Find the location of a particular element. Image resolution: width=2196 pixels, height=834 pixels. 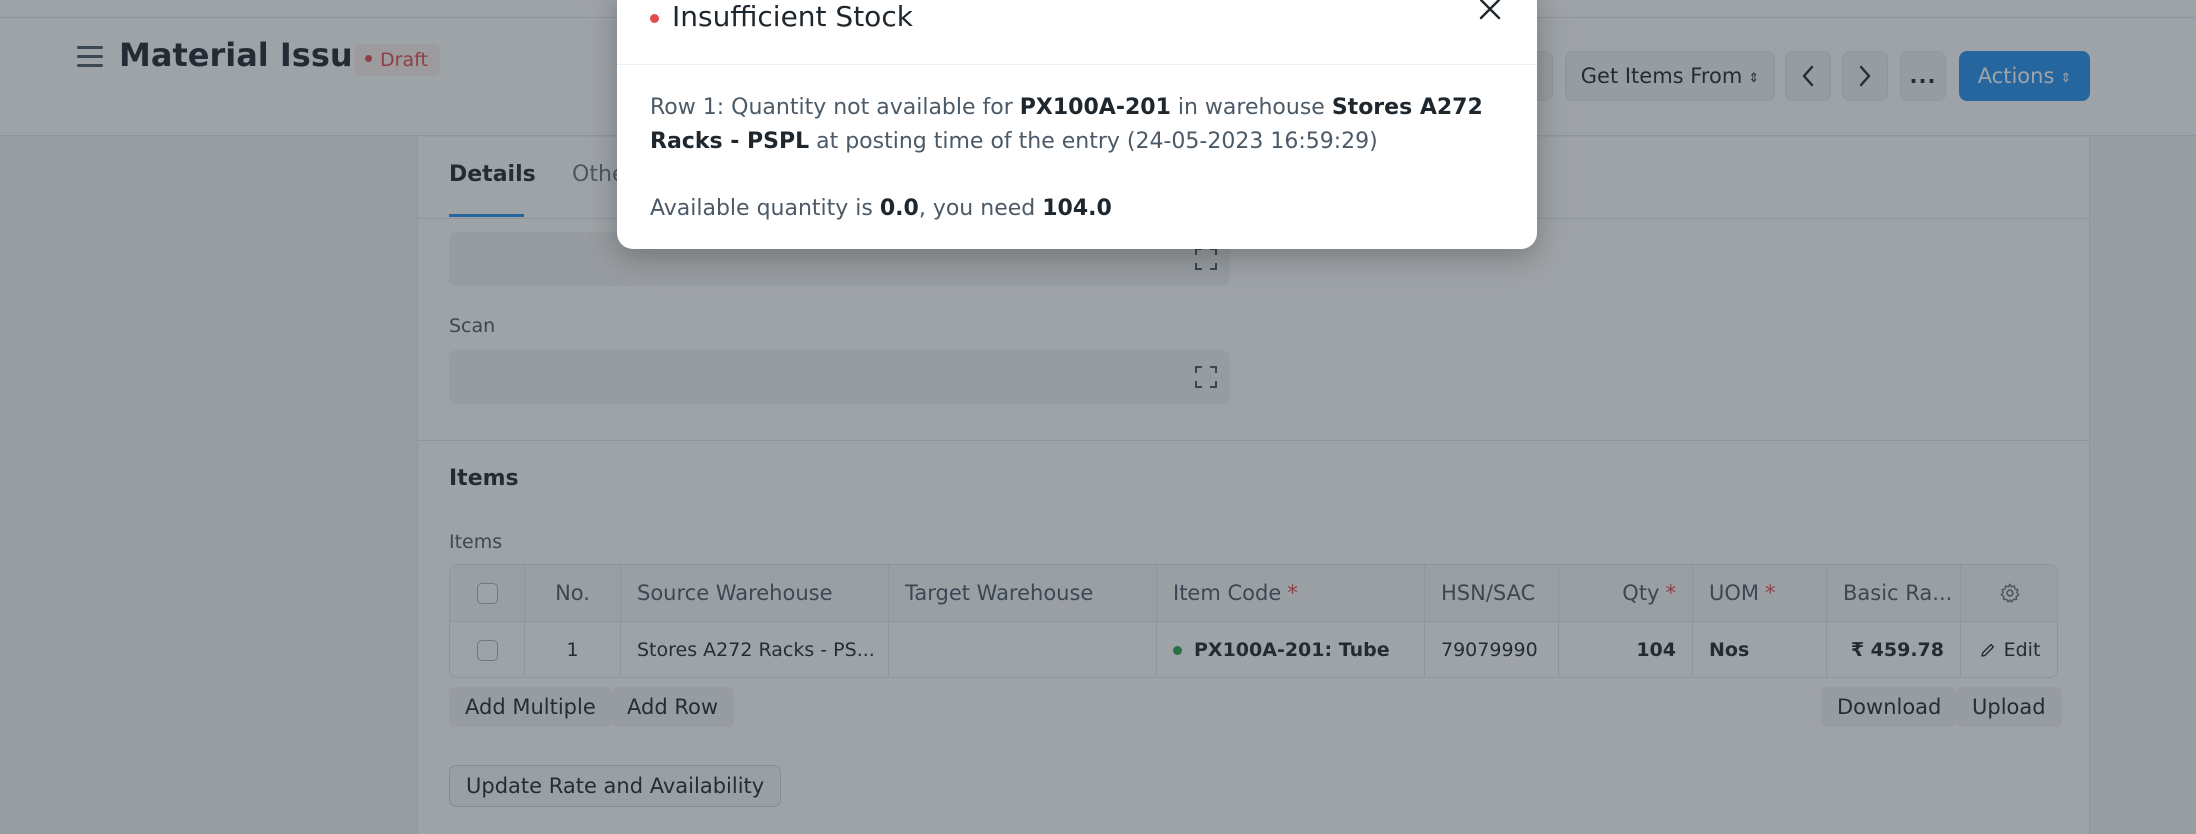

message-text: in warehouse is located at coordinates (1251, 107).